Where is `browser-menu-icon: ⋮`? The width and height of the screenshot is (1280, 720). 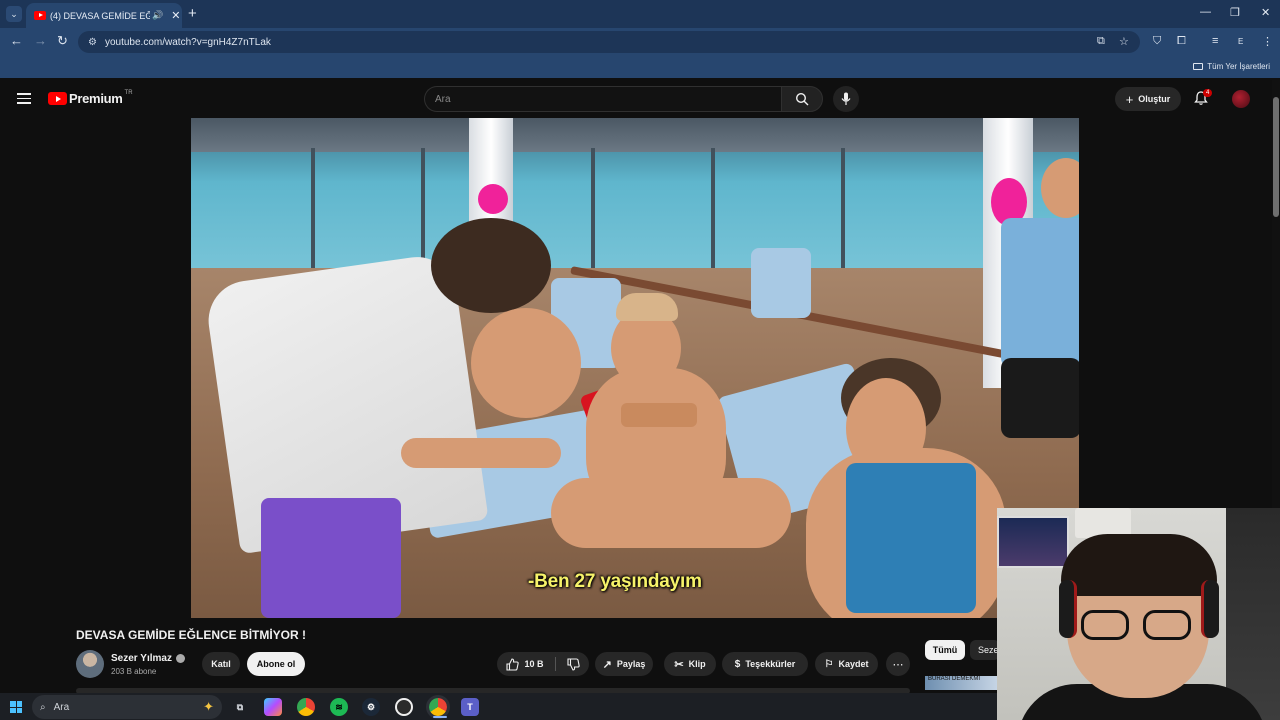 browser-menu-icon: ⋮ is located at coordinates (1267, 41).